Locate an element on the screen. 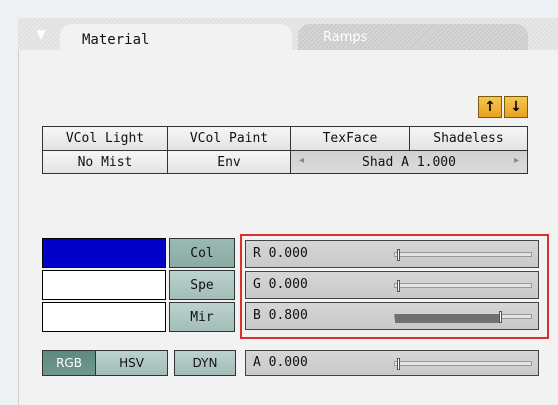  rgb-slider-highlight is located at coordinates (394, 286).